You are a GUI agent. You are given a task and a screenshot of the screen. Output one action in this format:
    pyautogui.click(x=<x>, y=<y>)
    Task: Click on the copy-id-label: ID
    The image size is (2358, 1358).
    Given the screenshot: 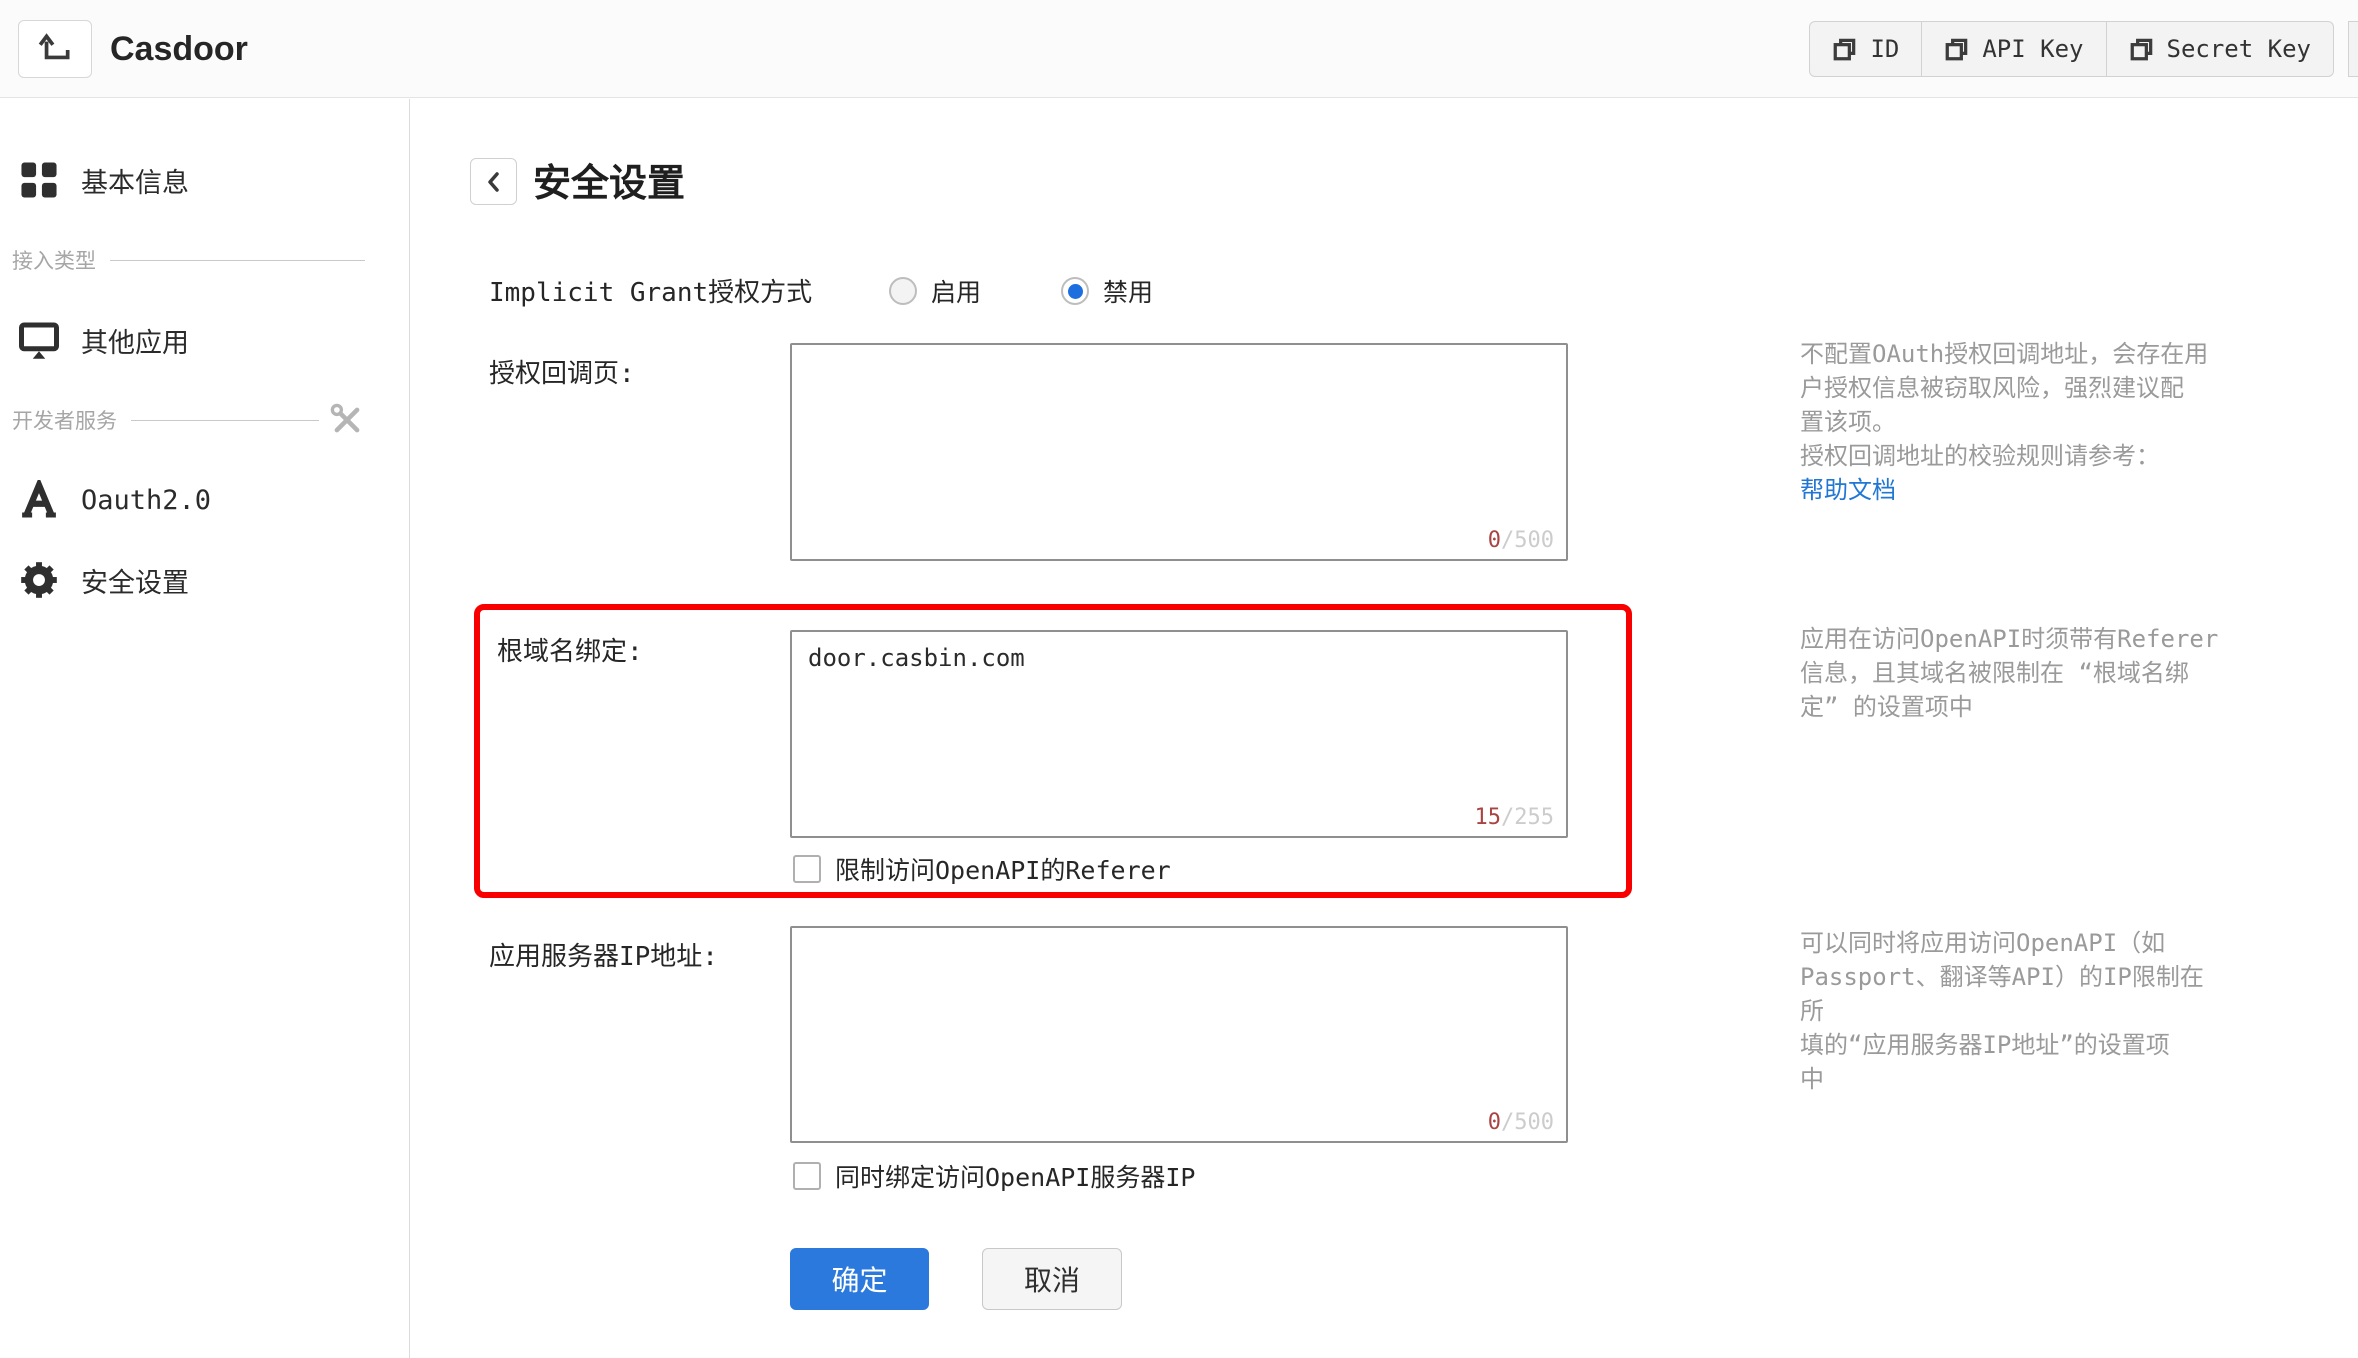 What is the action you would take?
    pyautogui.click(x=1885, y=49)
    